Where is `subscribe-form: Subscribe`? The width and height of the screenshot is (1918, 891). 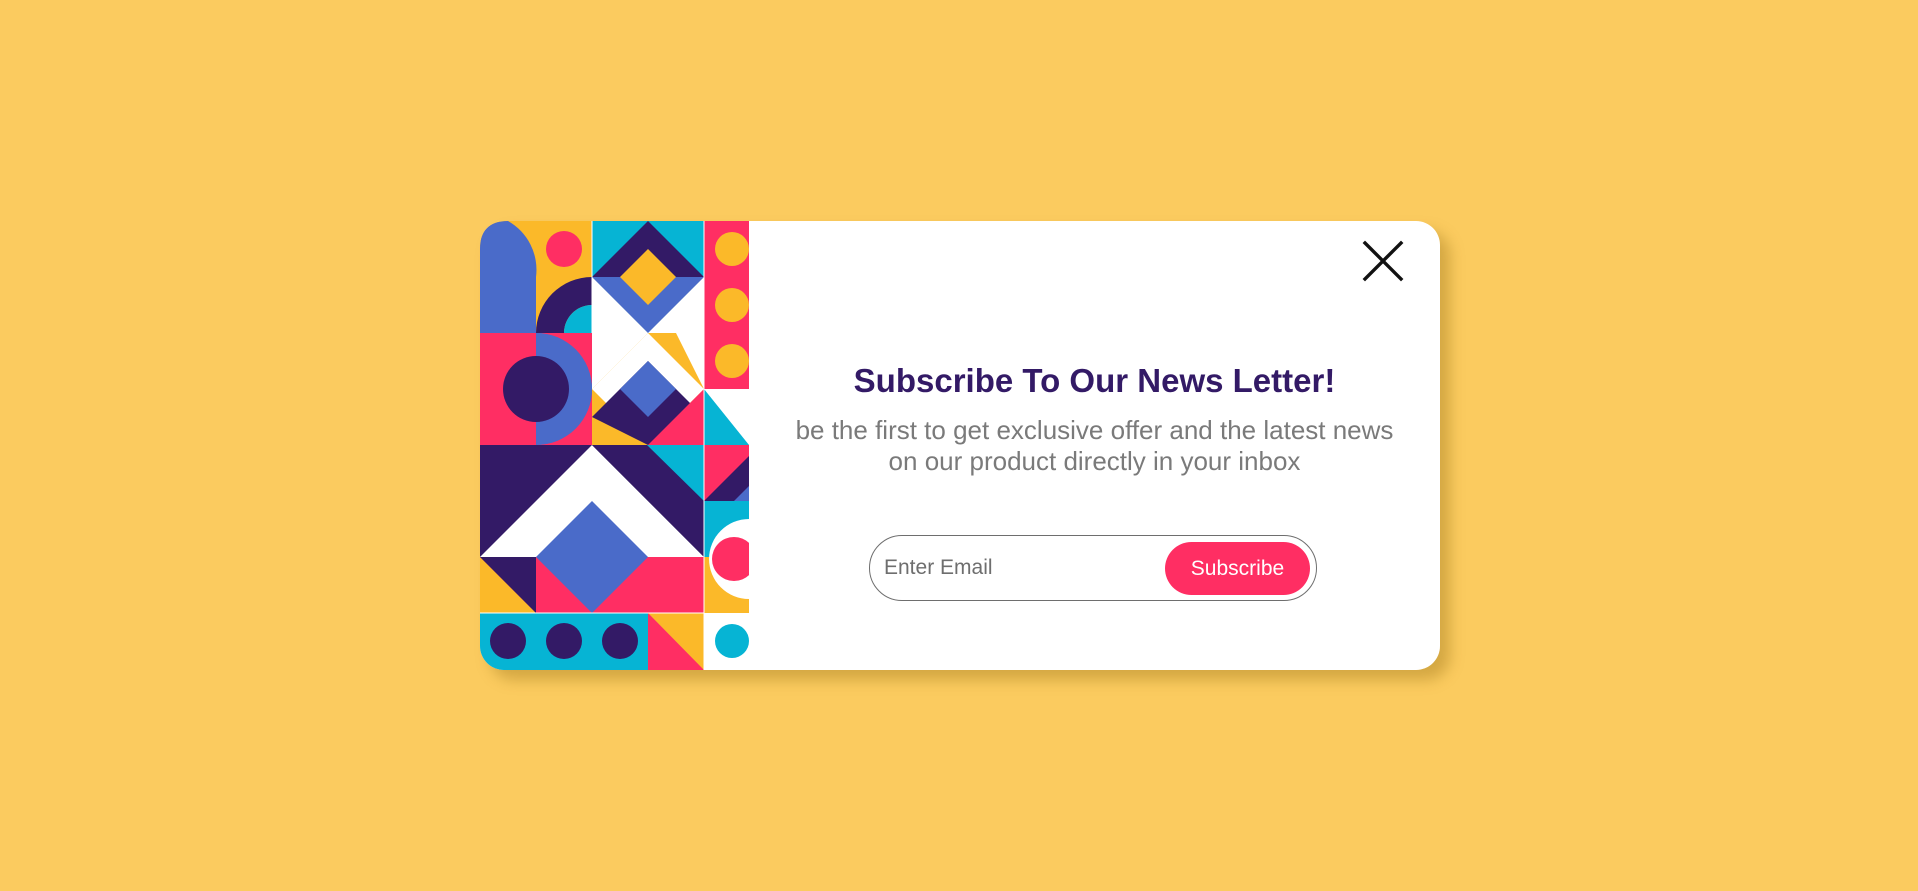
subscribe-form: Subscribe is located at coordinates (1093, 568).